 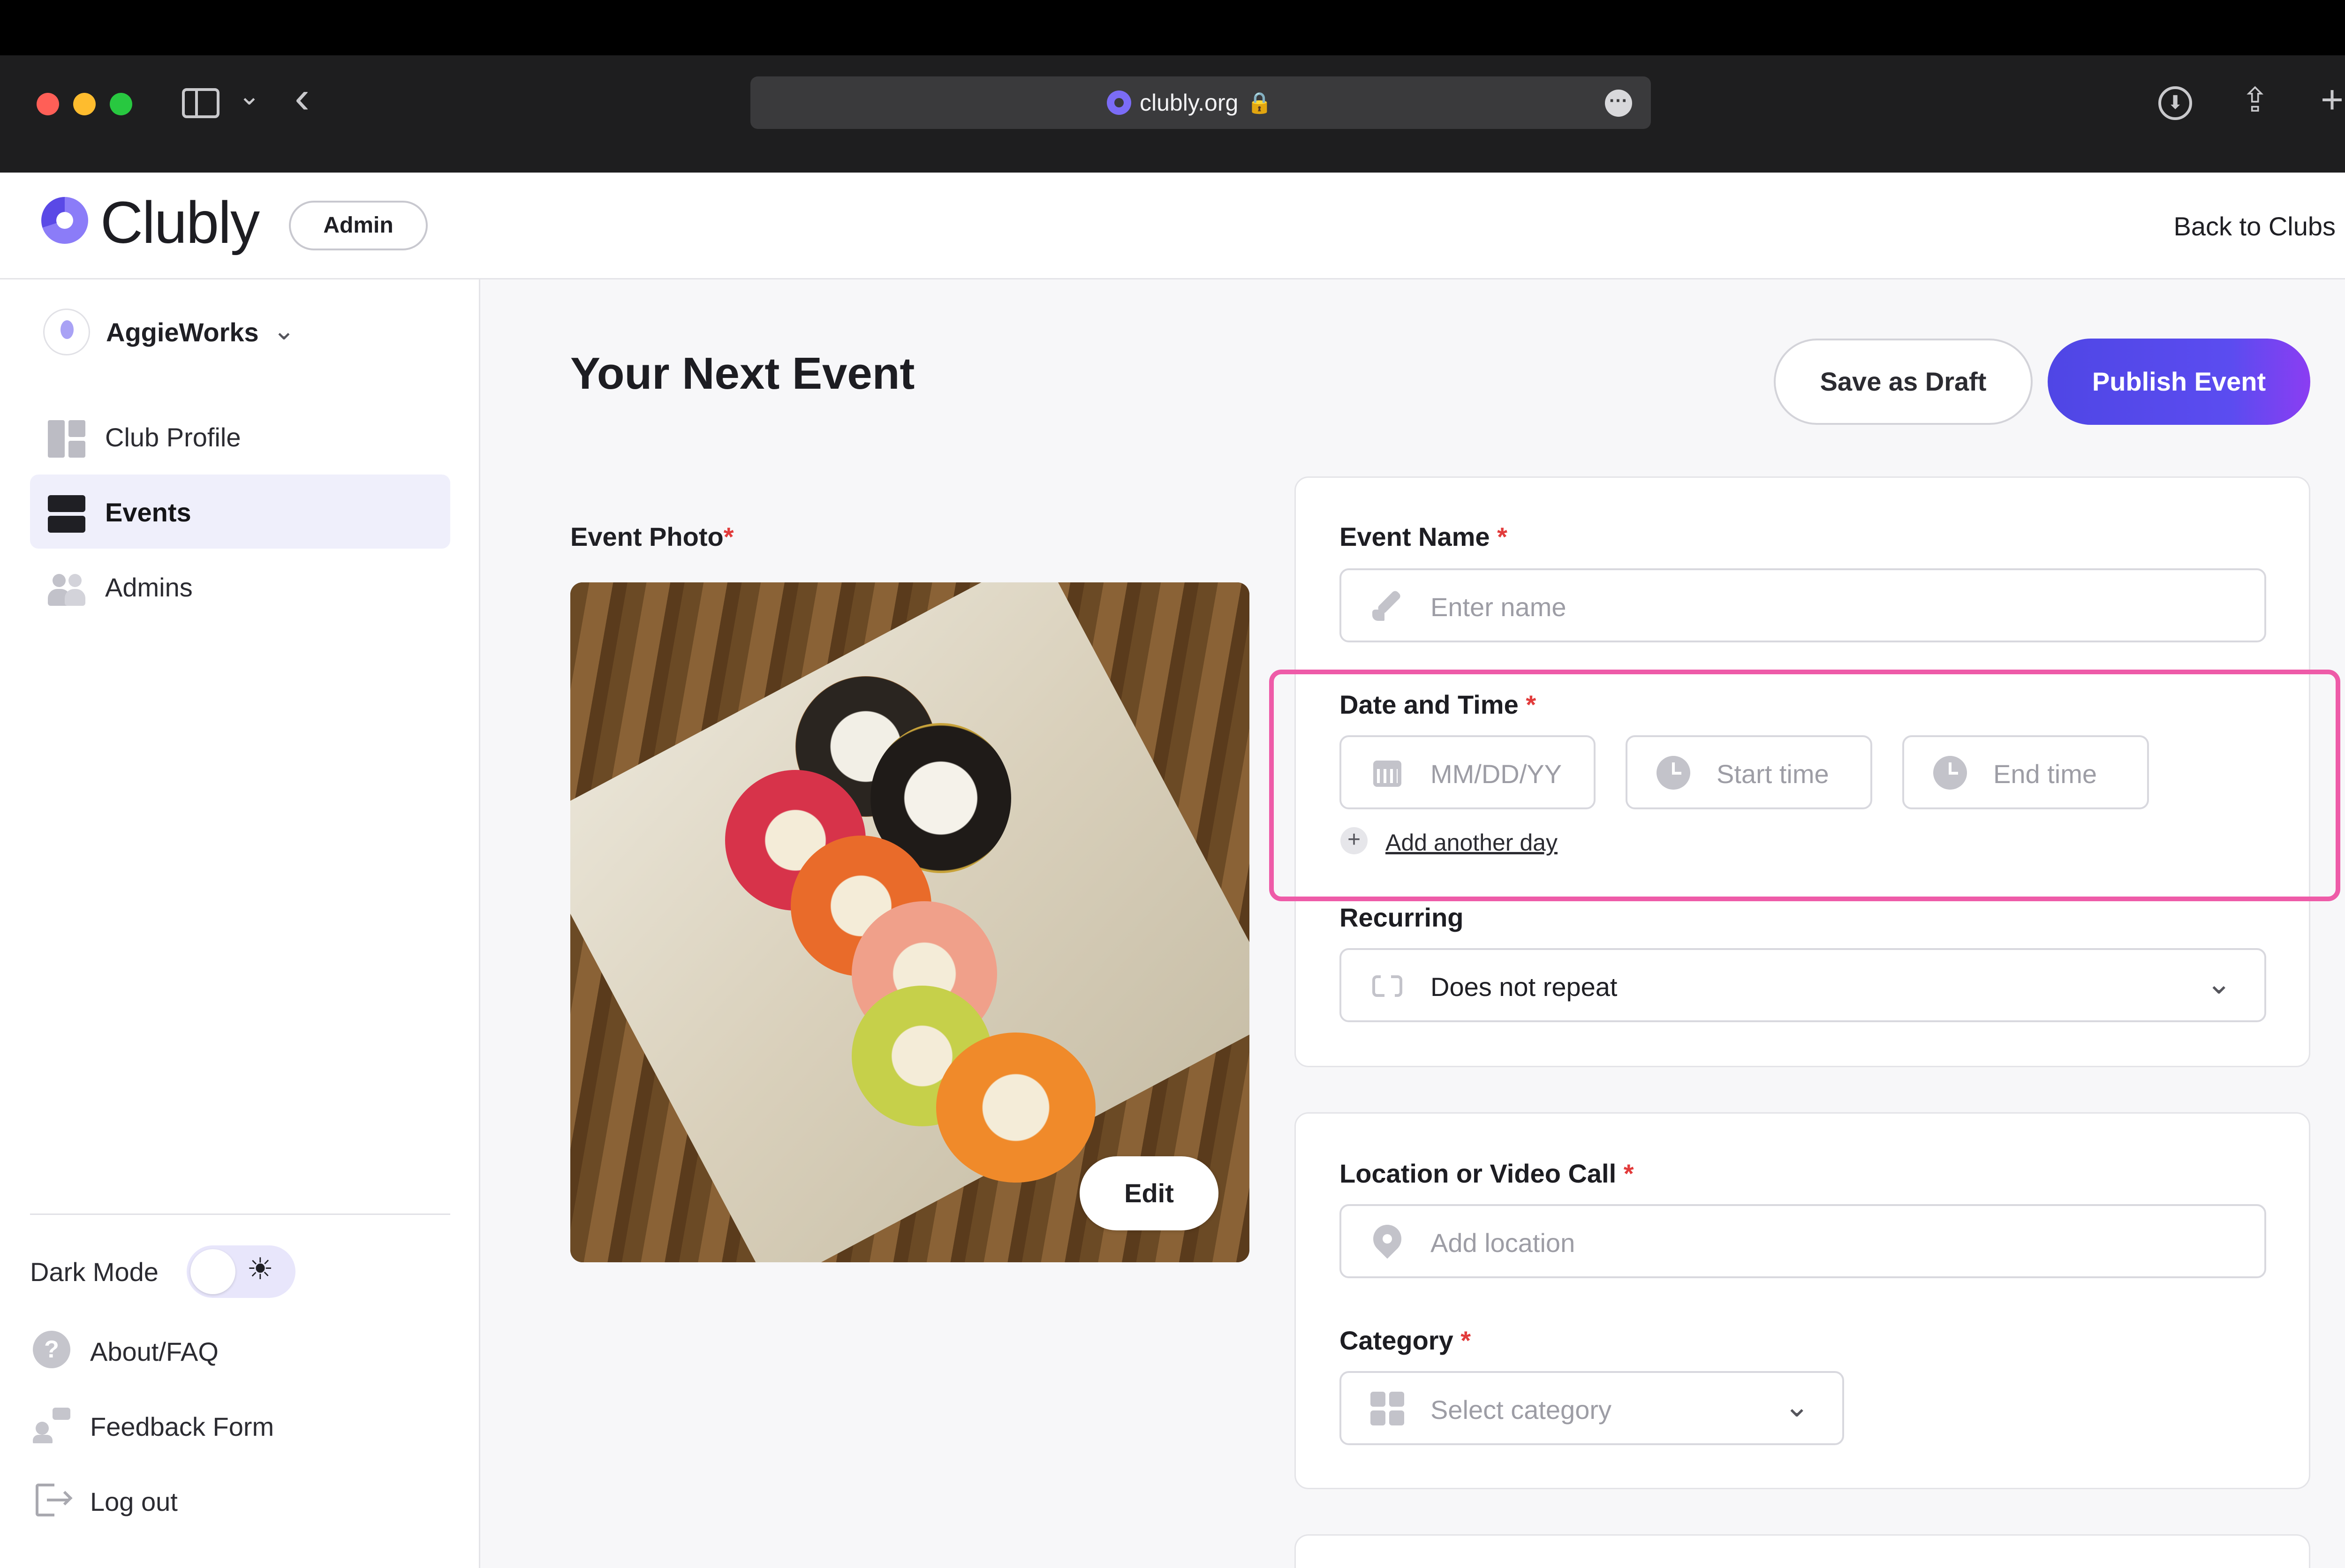 What do you see at coordinates (154, 1351) in the screenshot?
I see `link-label: About/FAQ` at bounding box center [154, 1351].